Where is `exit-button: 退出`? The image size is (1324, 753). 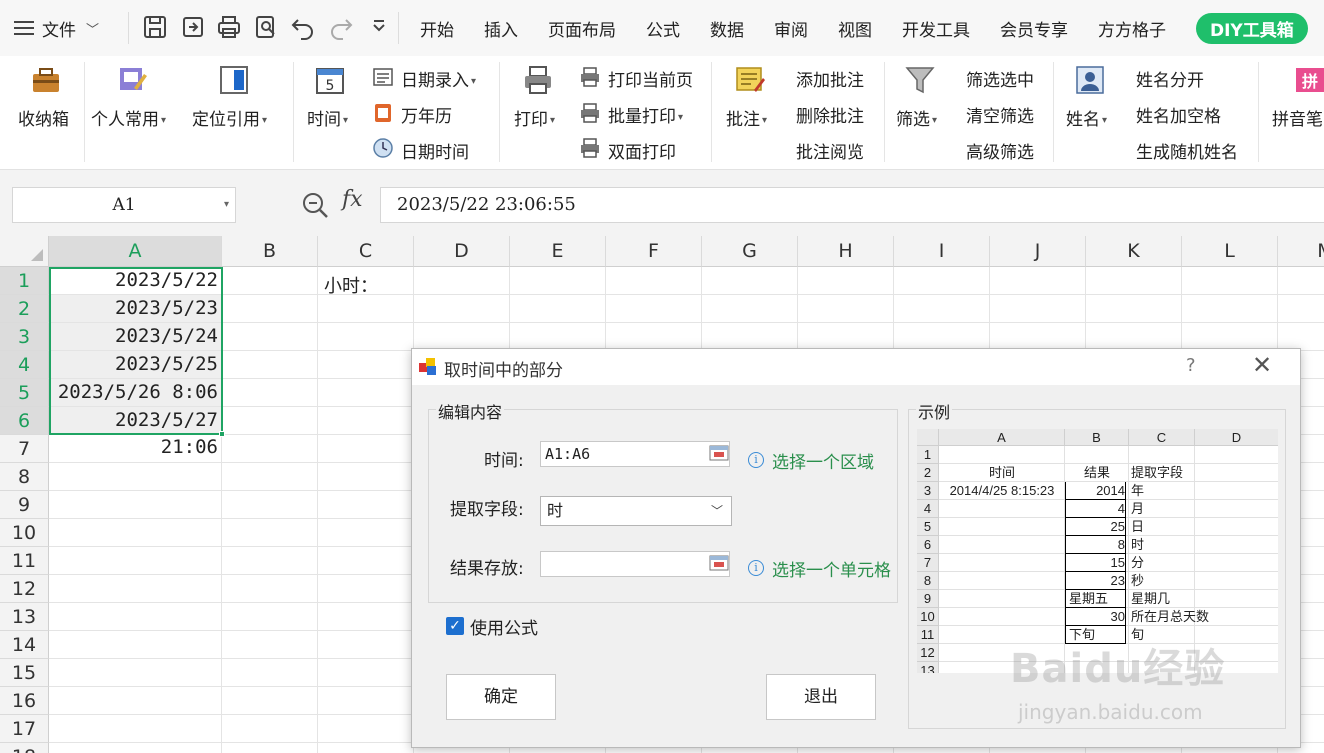 exit-button: 退出 is located at coordinates (821, 697).